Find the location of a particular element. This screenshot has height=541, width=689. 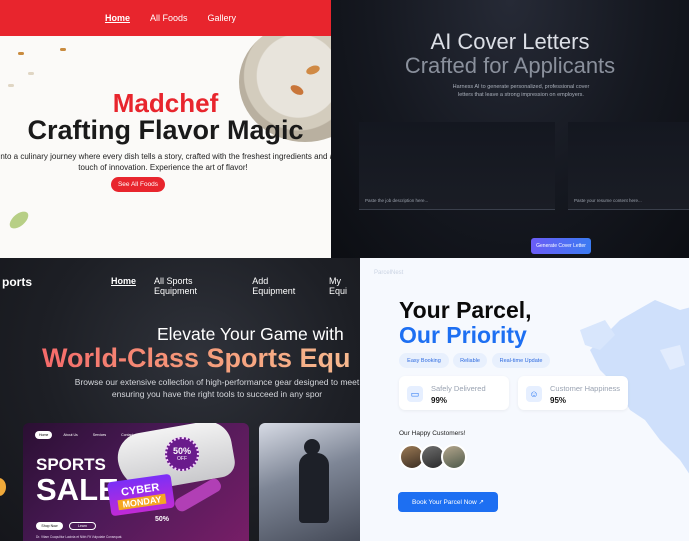

banner-learn-button: Learn is located at coordinates (82, 526).